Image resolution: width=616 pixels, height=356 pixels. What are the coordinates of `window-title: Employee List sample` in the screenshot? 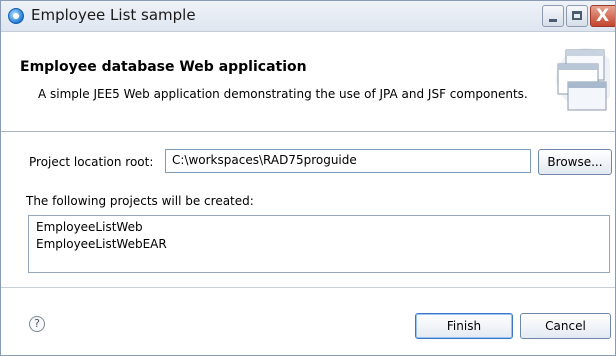 It's located at (113, 15).